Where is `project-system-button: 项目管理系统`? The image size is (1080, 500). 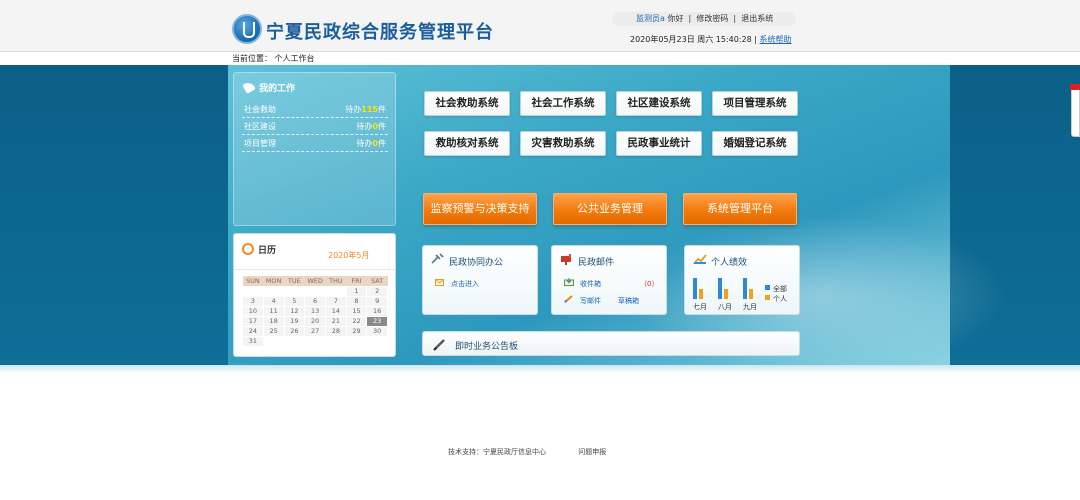 project-system-button: 项目管理系统 is located at coordinates (755, 103).